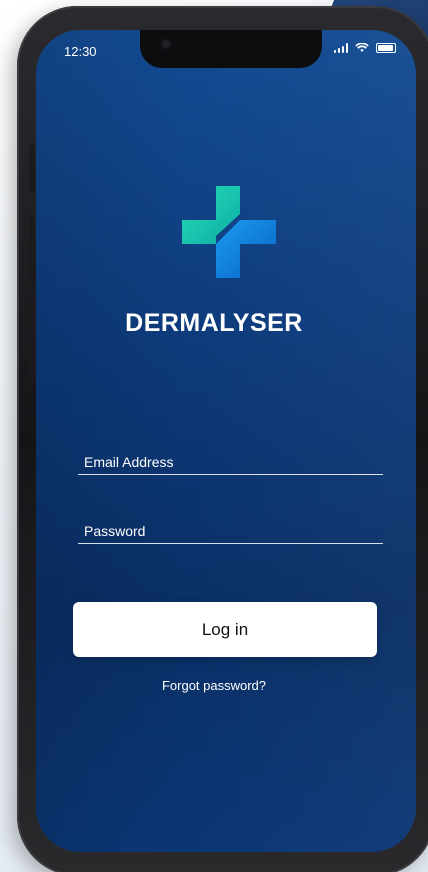  What do you see at coordinates (32, 169) in the screenshot?
I see `side-button-mute` at bounding box center [32, 169].